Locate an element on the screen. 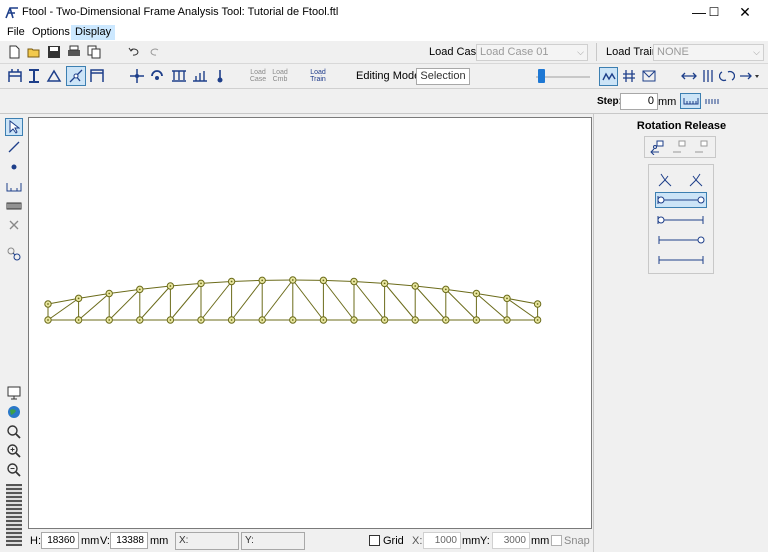 Image resolution: width=768 pixels, height=552 pixels. print-icon is located at coordinates (74, 52).